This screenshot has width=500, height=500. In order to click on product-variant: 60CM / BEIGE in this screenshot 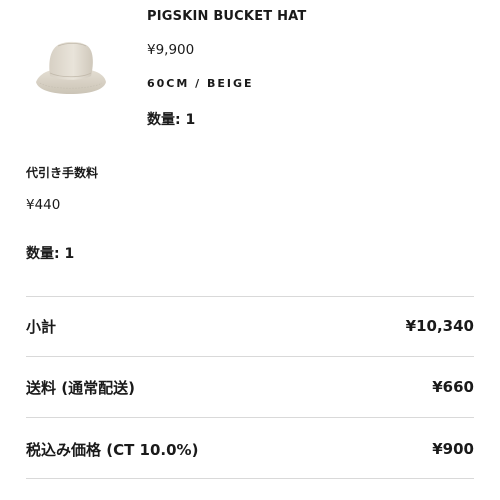, I will do `click(200, 83)`.